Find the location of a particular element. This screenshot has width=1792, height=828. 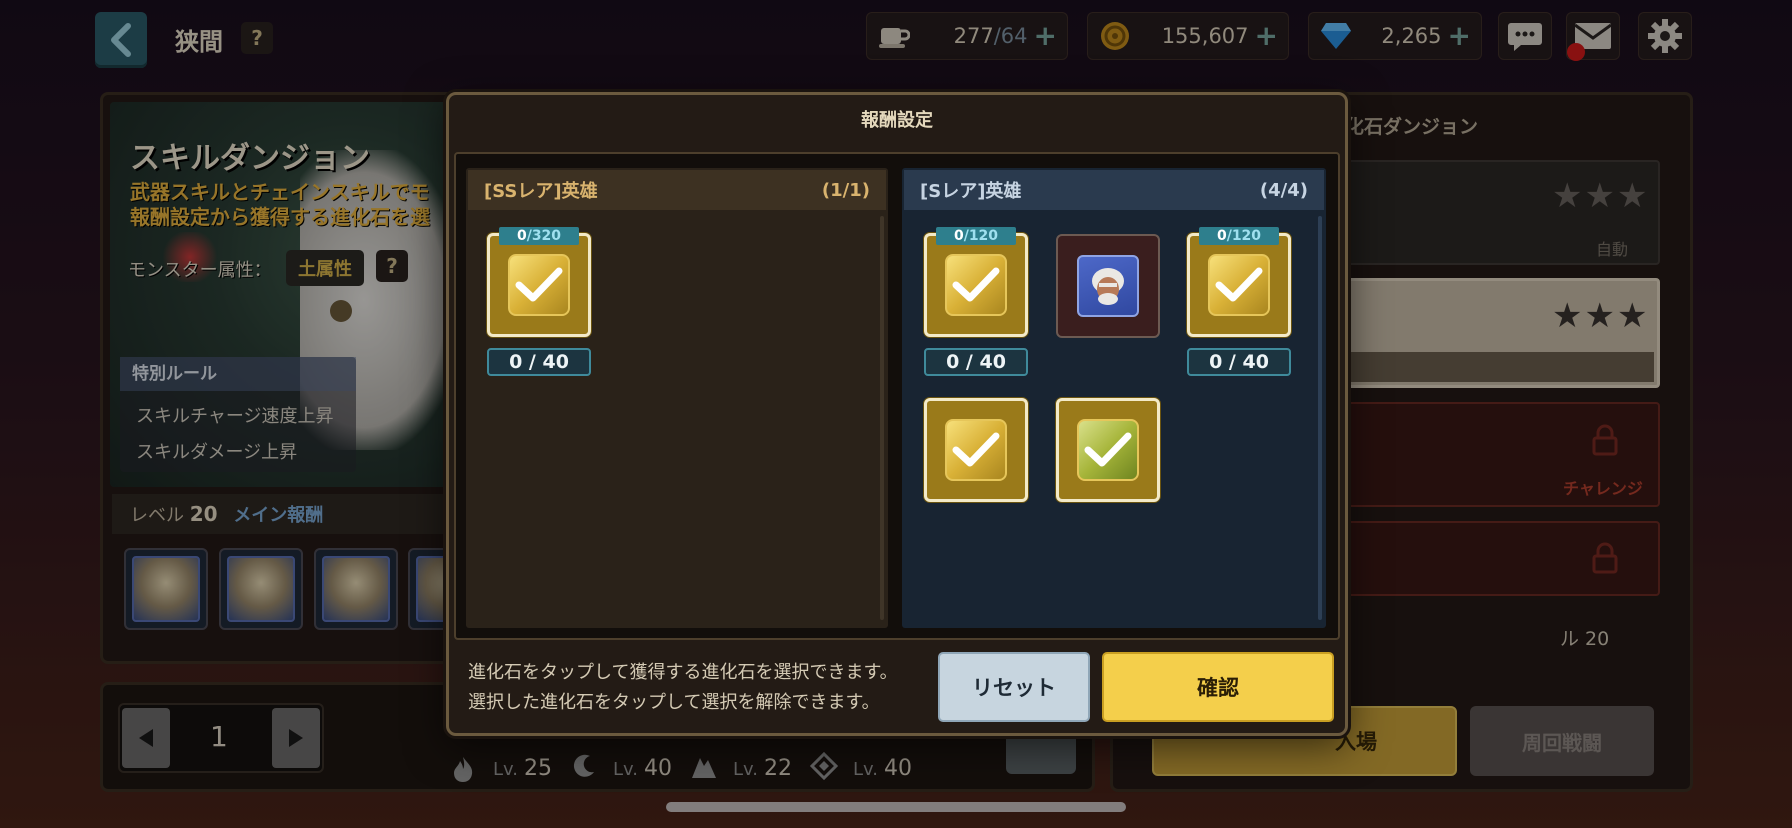

s-rare-count: (4/4) is located at coordinates (1283, 190).